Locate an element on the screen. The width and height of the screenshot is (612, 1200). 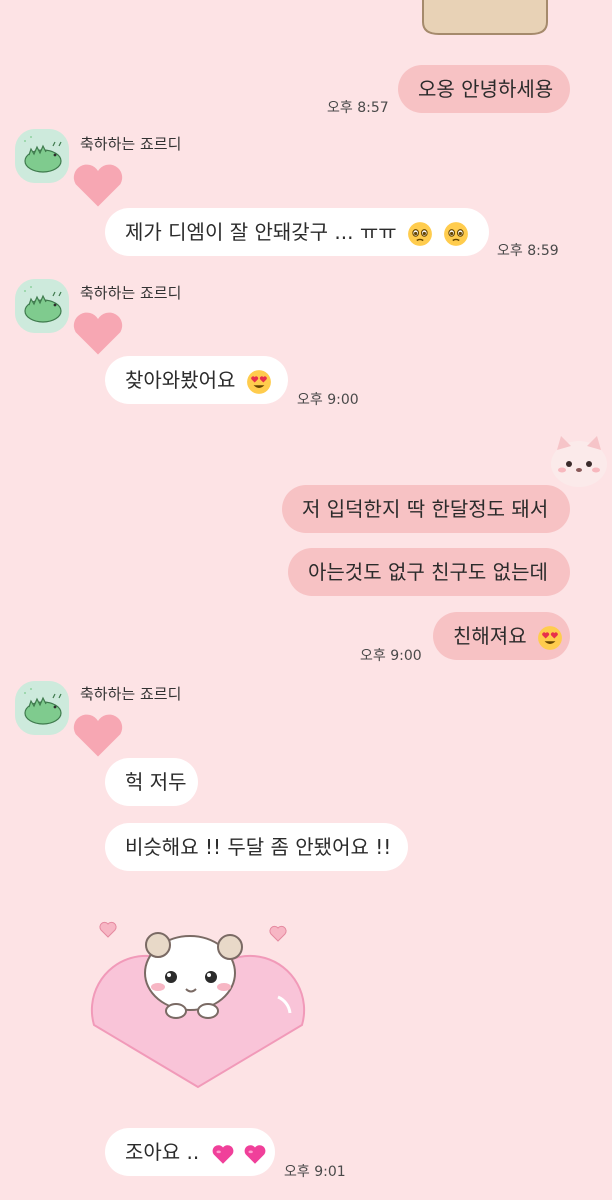
message-text: 비슷해요 !! 두달 좀 안됐어요 !! is located at coordinates (258, 847).